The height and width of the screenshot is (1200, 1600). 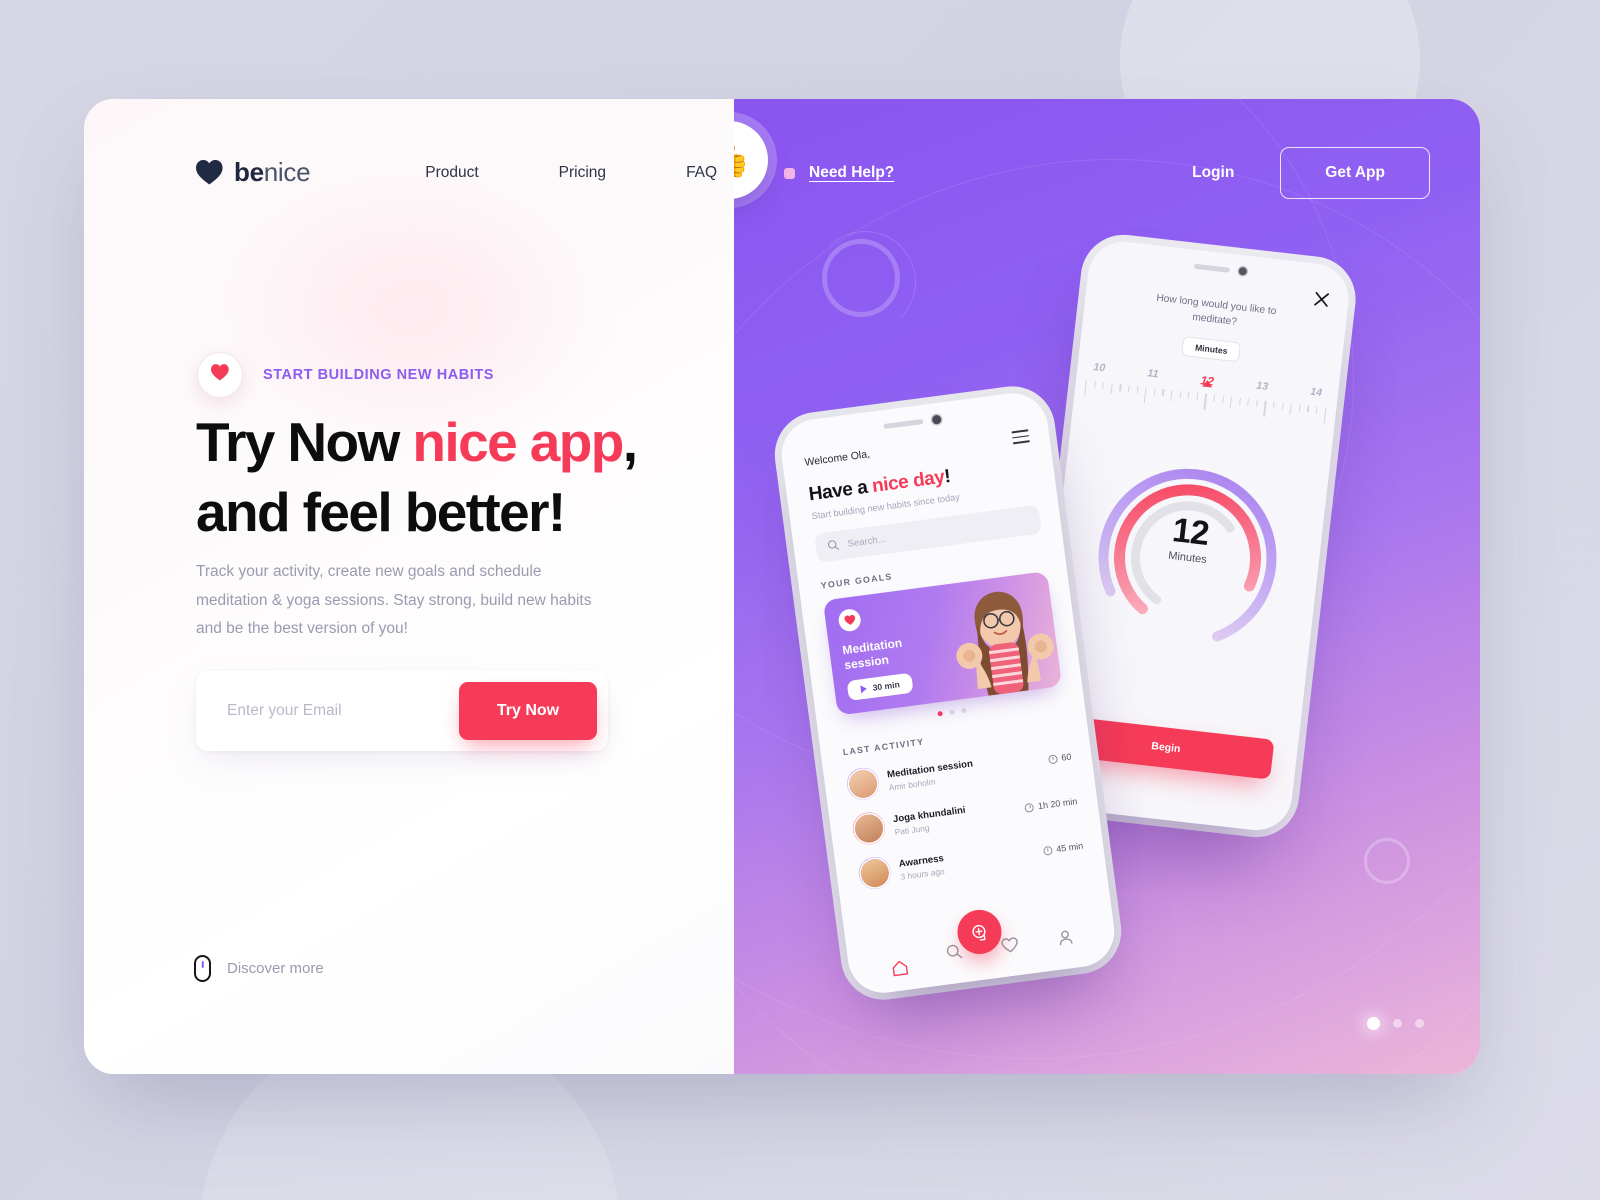 I want to click on activity-text: Joga khundalini Pati Jung, so click(x=929, y=820).